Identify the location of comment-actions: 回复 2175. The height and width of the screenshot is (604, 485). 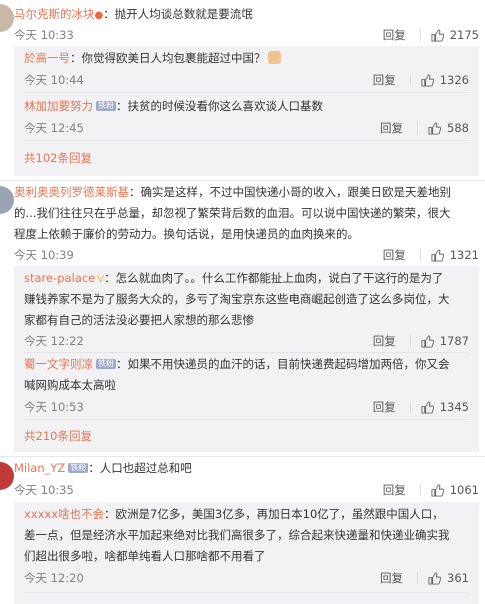
(431, 35).